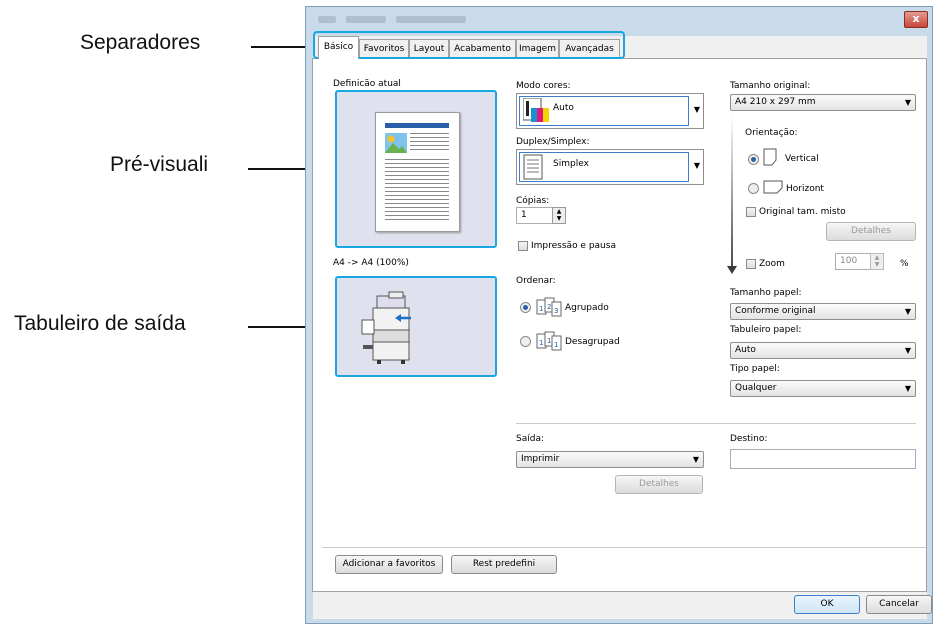  I want to click on duplex-value: Simplex, so click(571, 164).